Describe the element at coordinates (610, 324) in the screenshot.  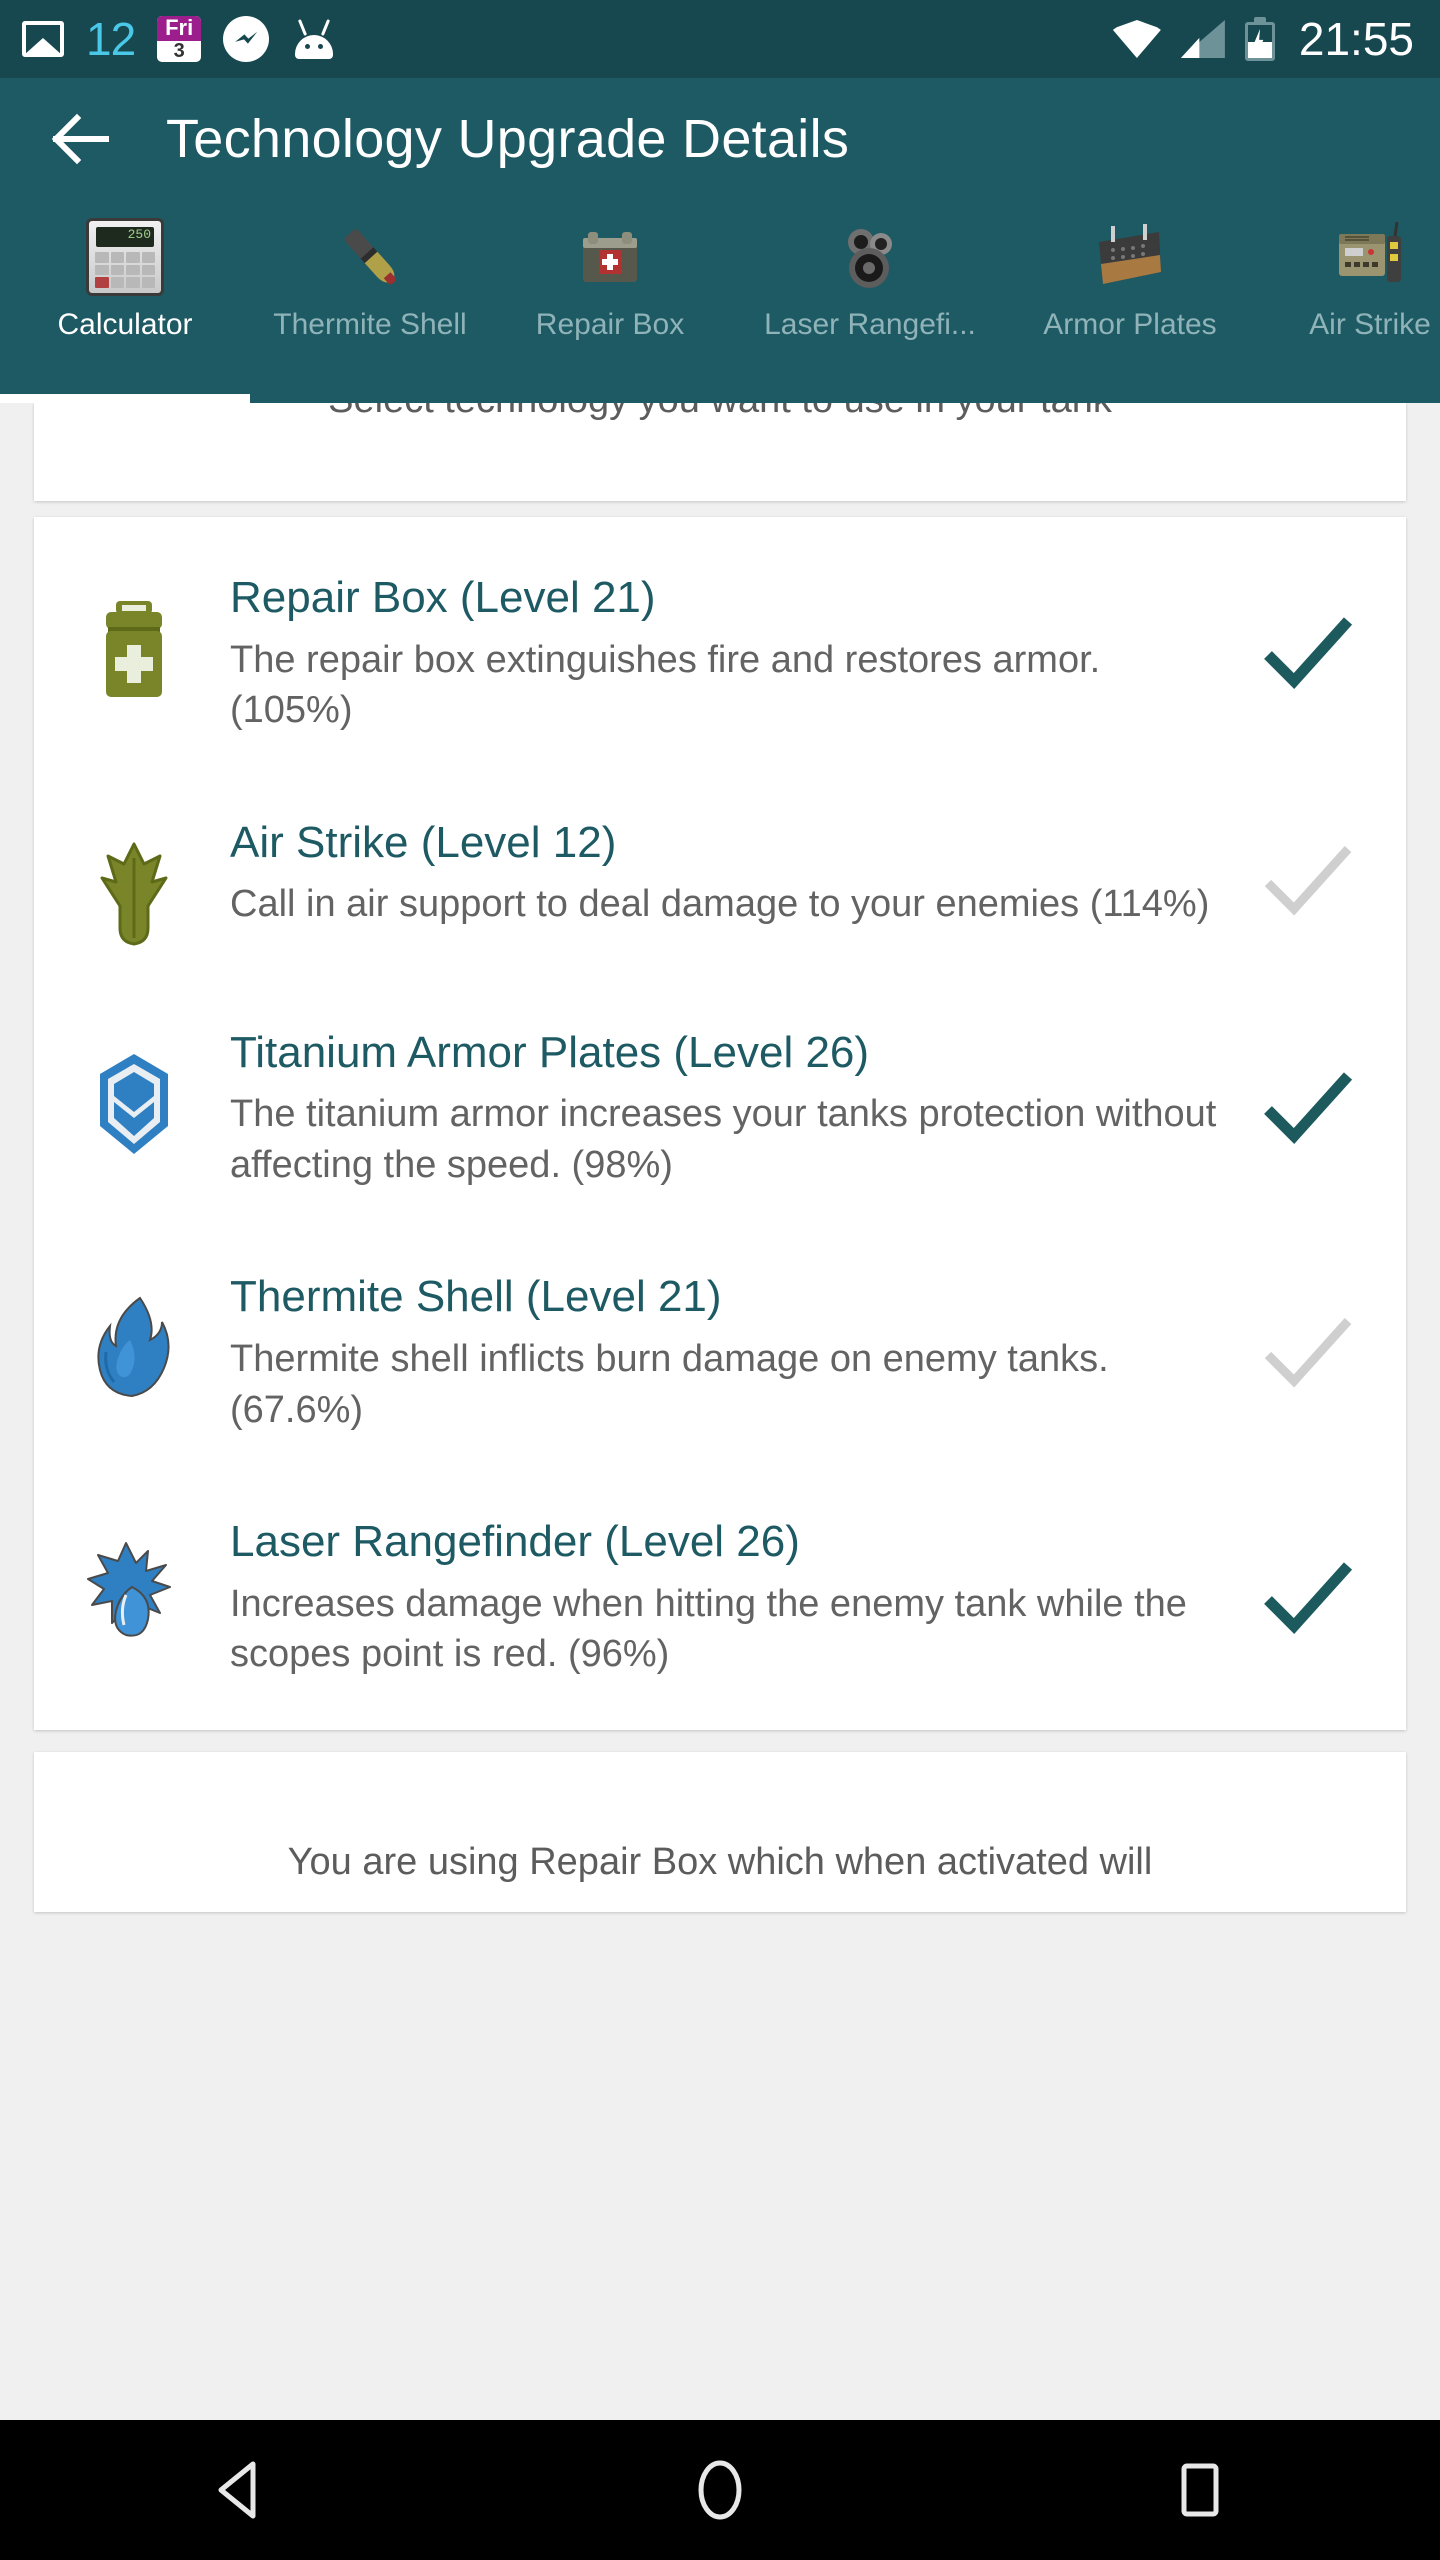
I see `tab-label: Repair Box` at that location.